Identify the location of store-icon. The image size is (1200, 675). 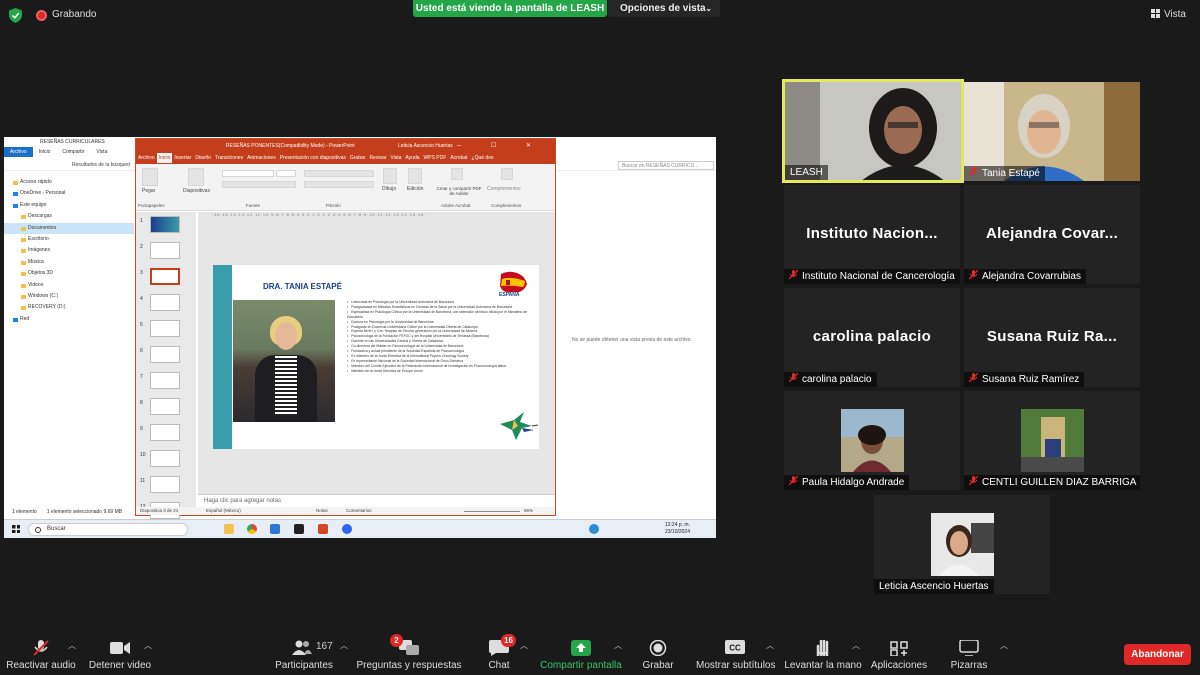
(299, 529).